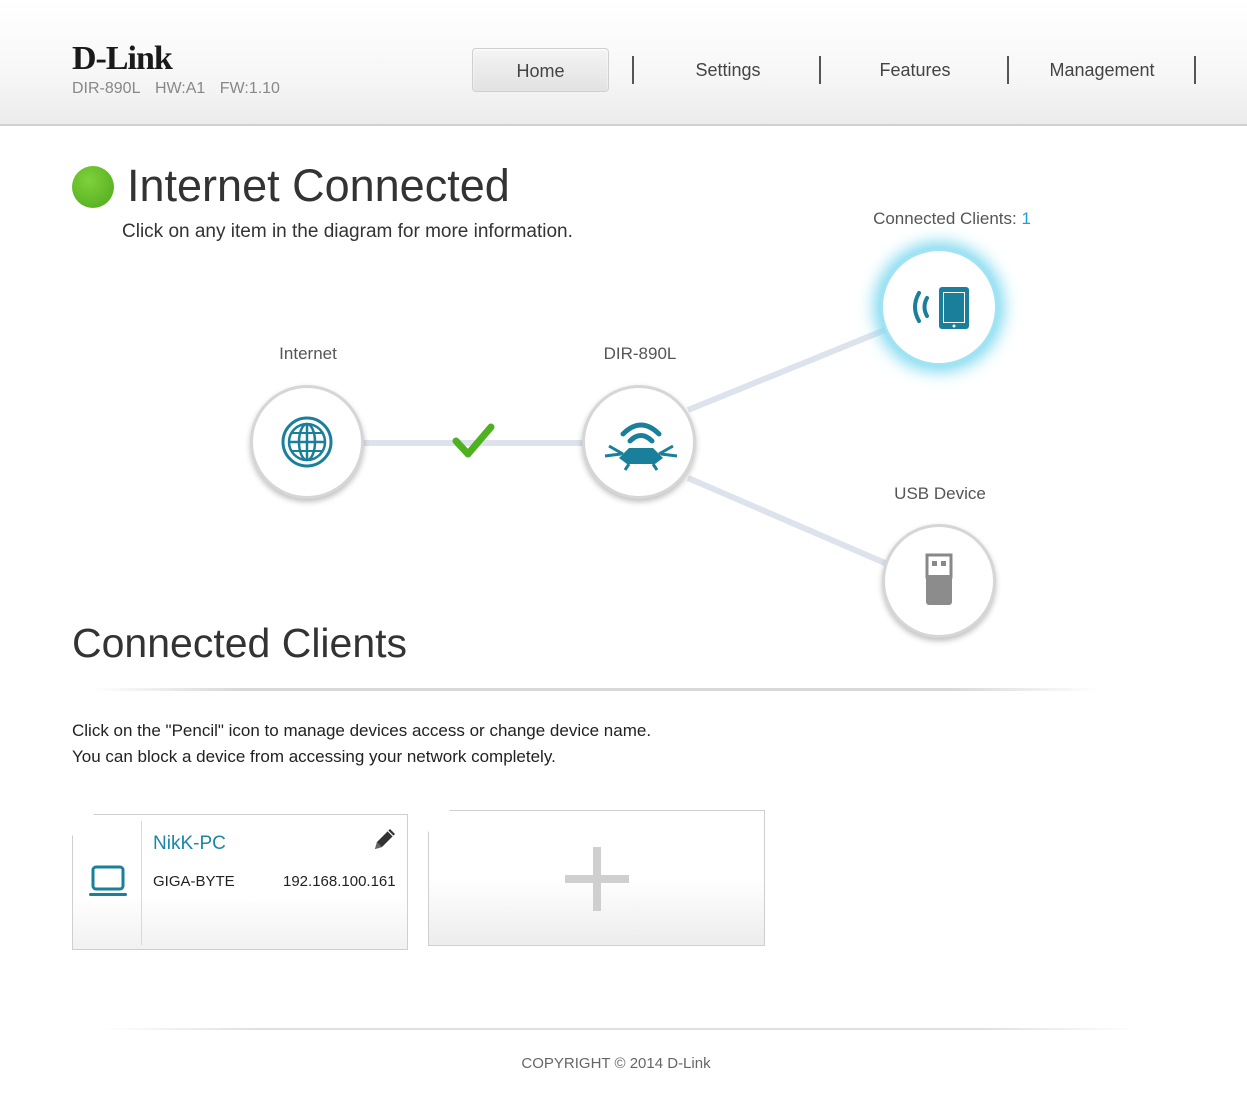 Image resolution: width=1247 pixels, height=1107 pixels. Describe the element at coordinates (240, 882) in the screenshot. I see `client-card: NikK-PC GIGA-BYTE 192.168.100.161` at that location.